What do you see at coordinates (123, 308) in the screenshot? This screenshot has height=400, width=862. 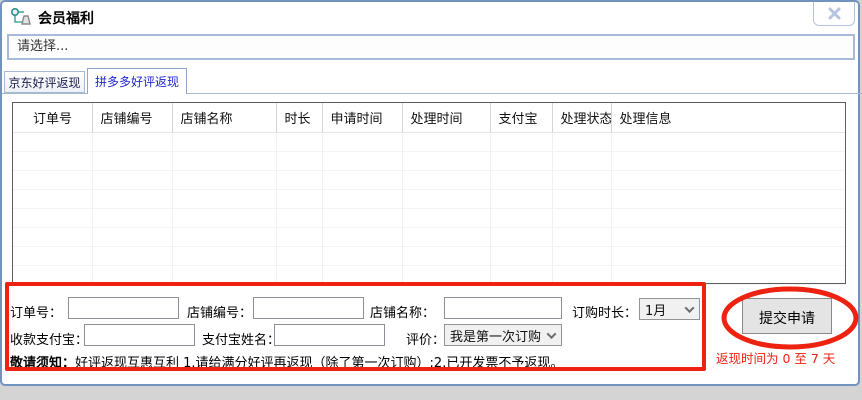 I see `order-no-input` at bounding box center [123, 308].